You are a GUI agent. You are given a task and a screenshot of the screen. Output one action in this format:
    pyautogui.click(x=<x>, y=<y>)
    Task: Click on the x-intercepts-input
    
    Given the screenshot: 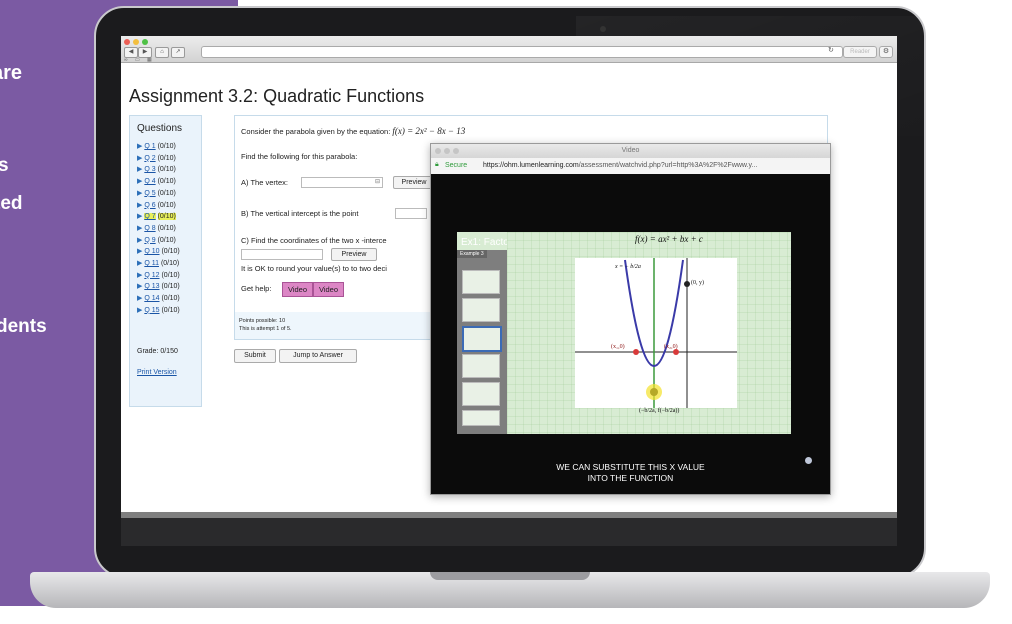 What is the action you would take?
    pyautogui.click(x=282, y=254)
    